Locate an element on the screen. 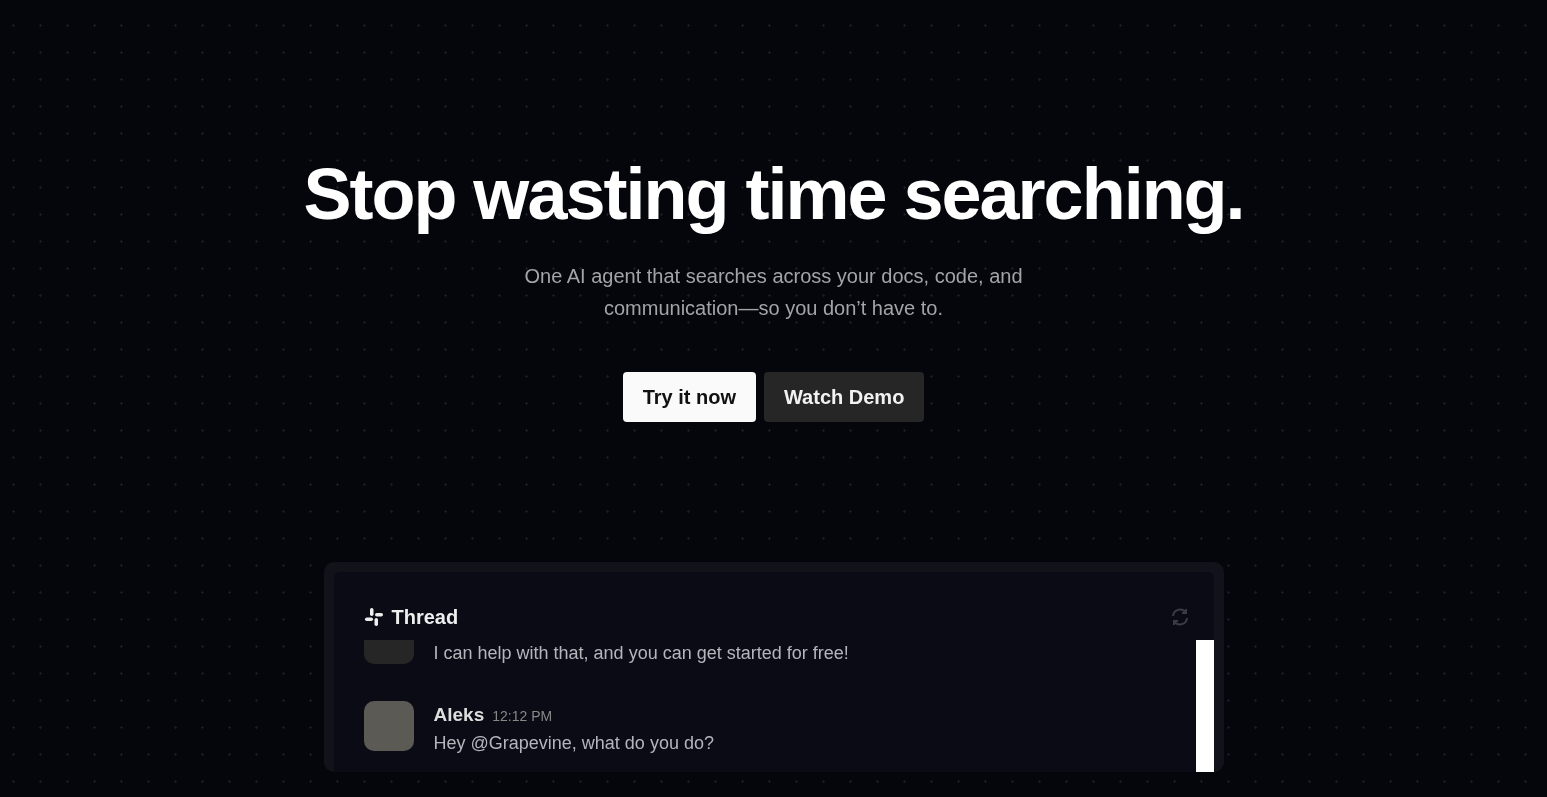  demo-button: Watch Demo is located at coordinates (844, 397).